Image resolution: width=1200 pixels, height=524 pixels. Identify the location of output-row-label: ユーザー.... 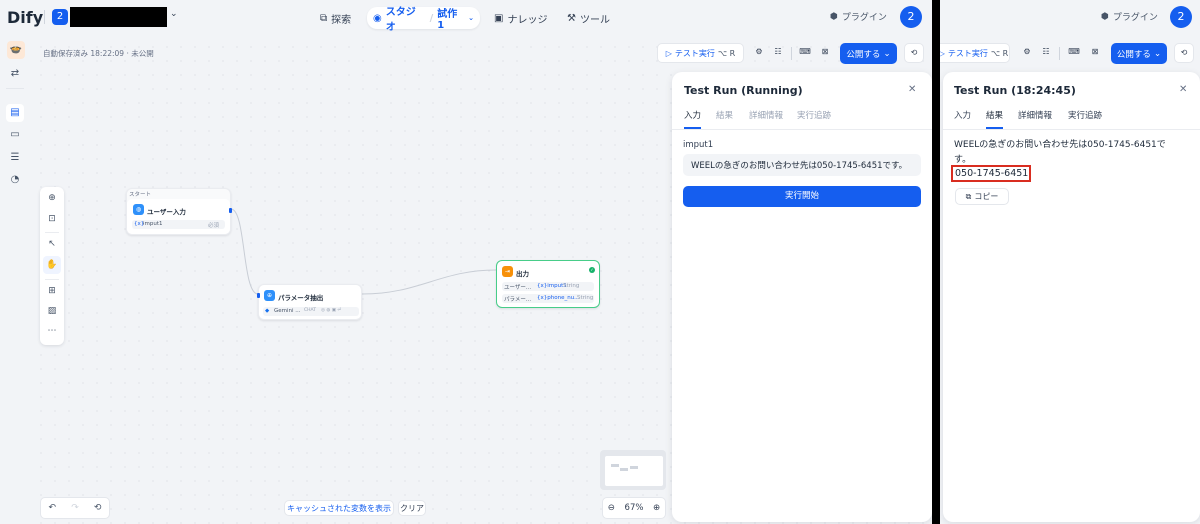
(518, 288).